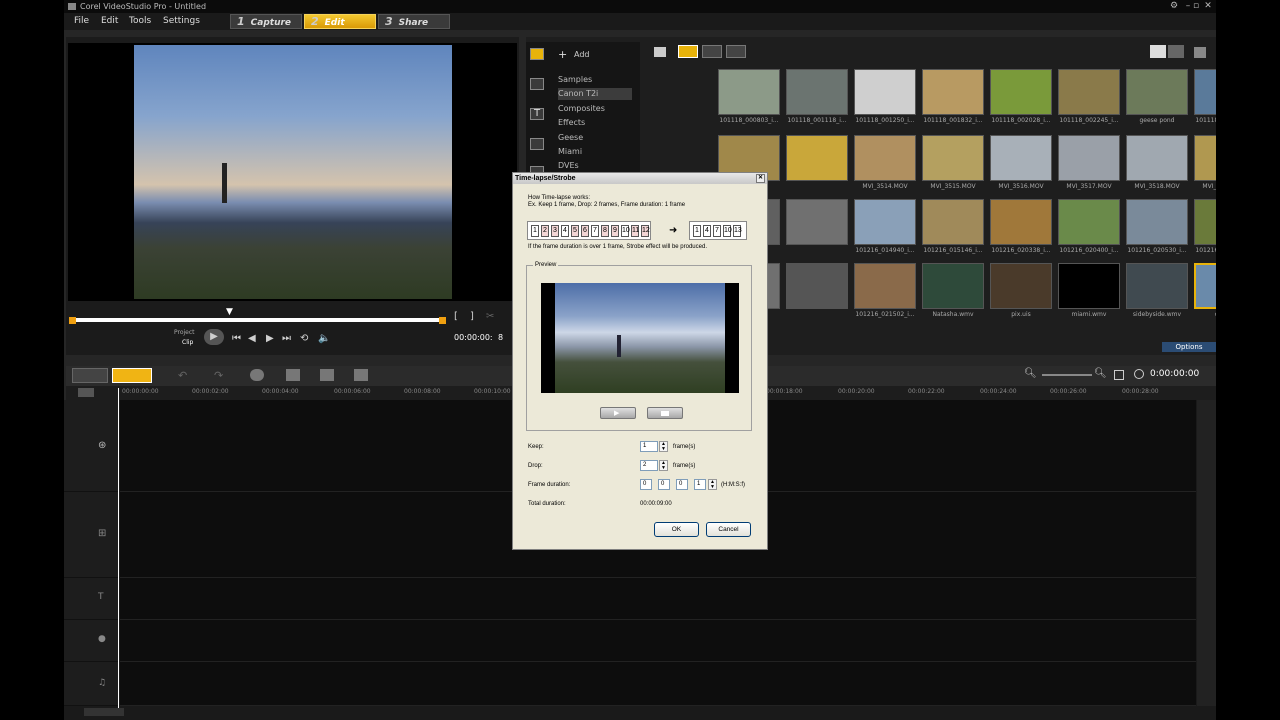 The height and width of the screenshot is (720, 1280). What do you see at coordinates (660, 52) in the screenshot?
I see `browse-folder-icon` at bounding box center [660, 52].